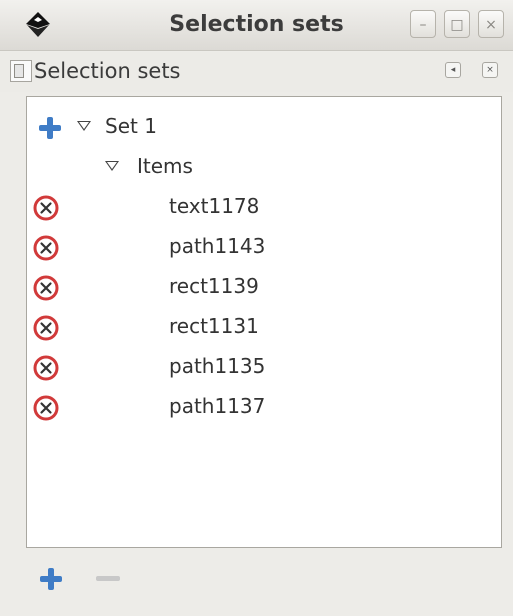 The height and width of the screenshot is (616, 513). Describe the element at coordinates (217, 366) in the screenshot. I see `item-label: path1135` at that location.